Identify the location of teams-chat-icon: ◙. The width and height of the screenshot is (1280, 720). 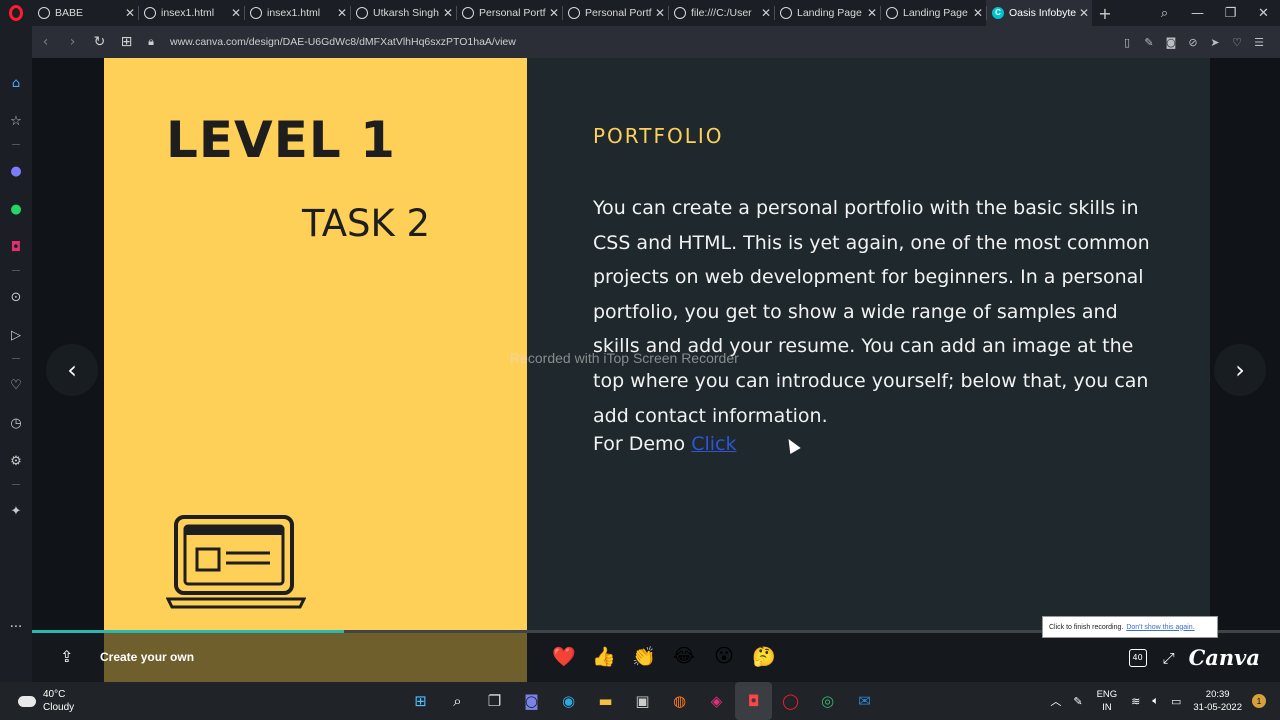
(531, 701).